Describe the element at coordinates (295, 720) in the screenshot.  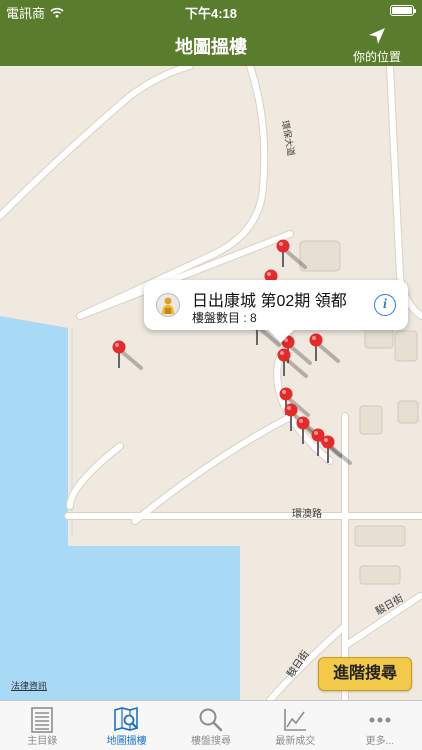
I see `chart-icon` at that location.